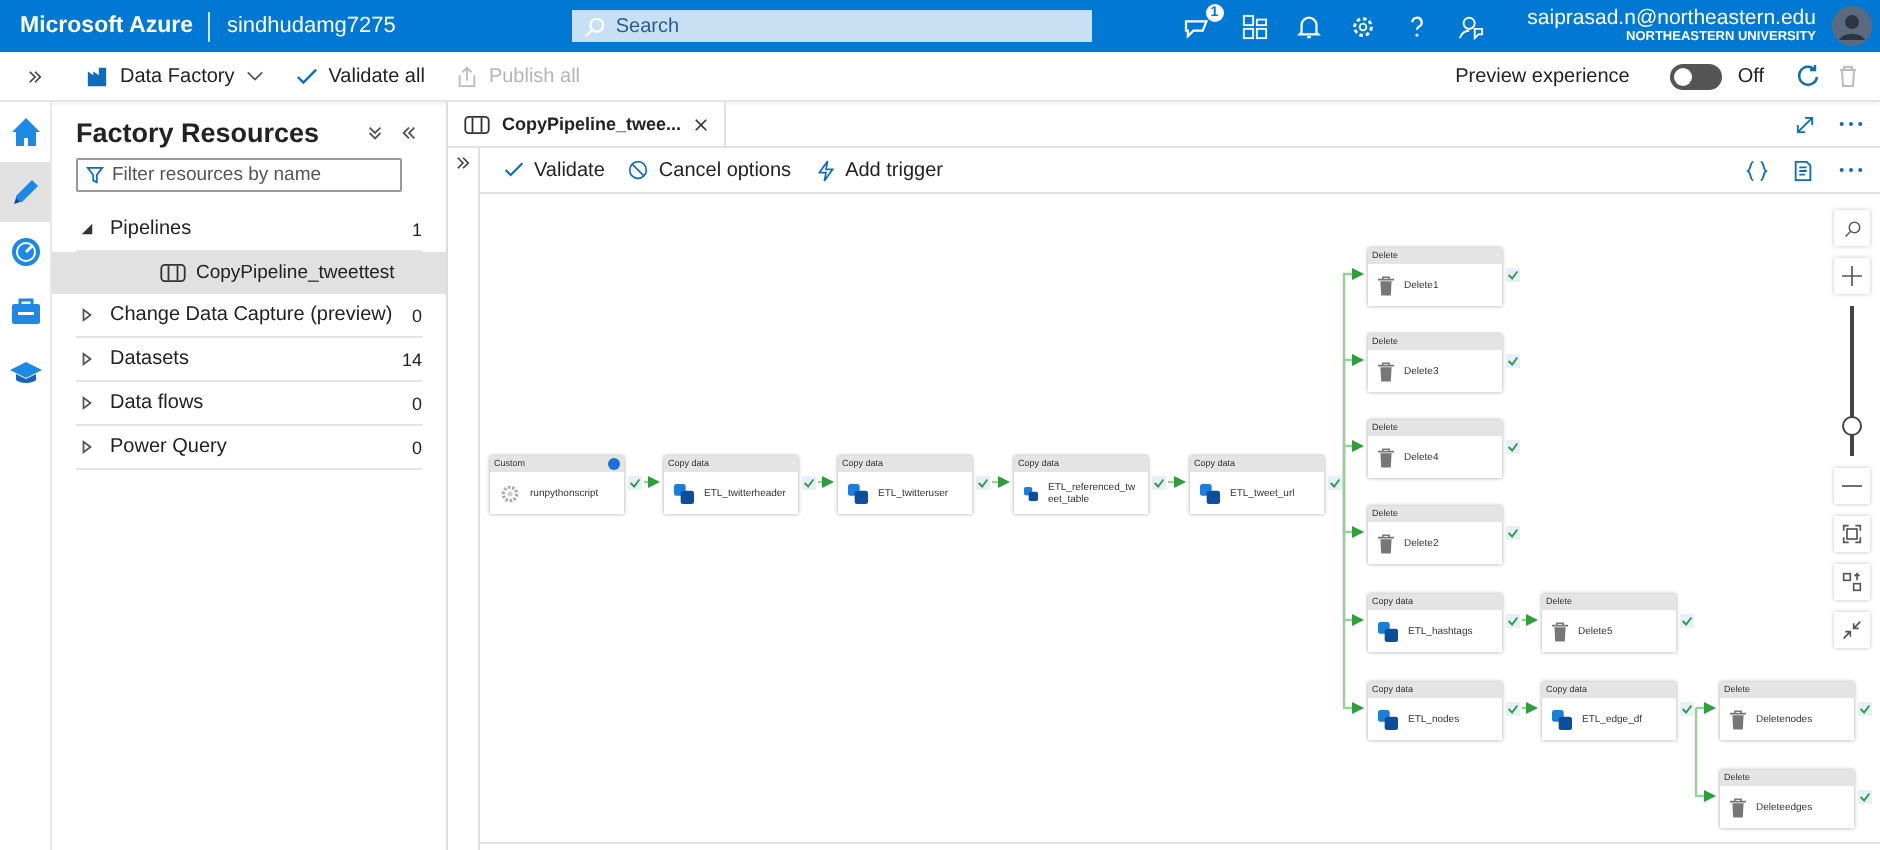 The height and width of the screenshot is (850, 1880). What do you see at coordinates (710, 170) in the screenshot?
I see `command-button: Cancel options` at bounding box center [710, 170].